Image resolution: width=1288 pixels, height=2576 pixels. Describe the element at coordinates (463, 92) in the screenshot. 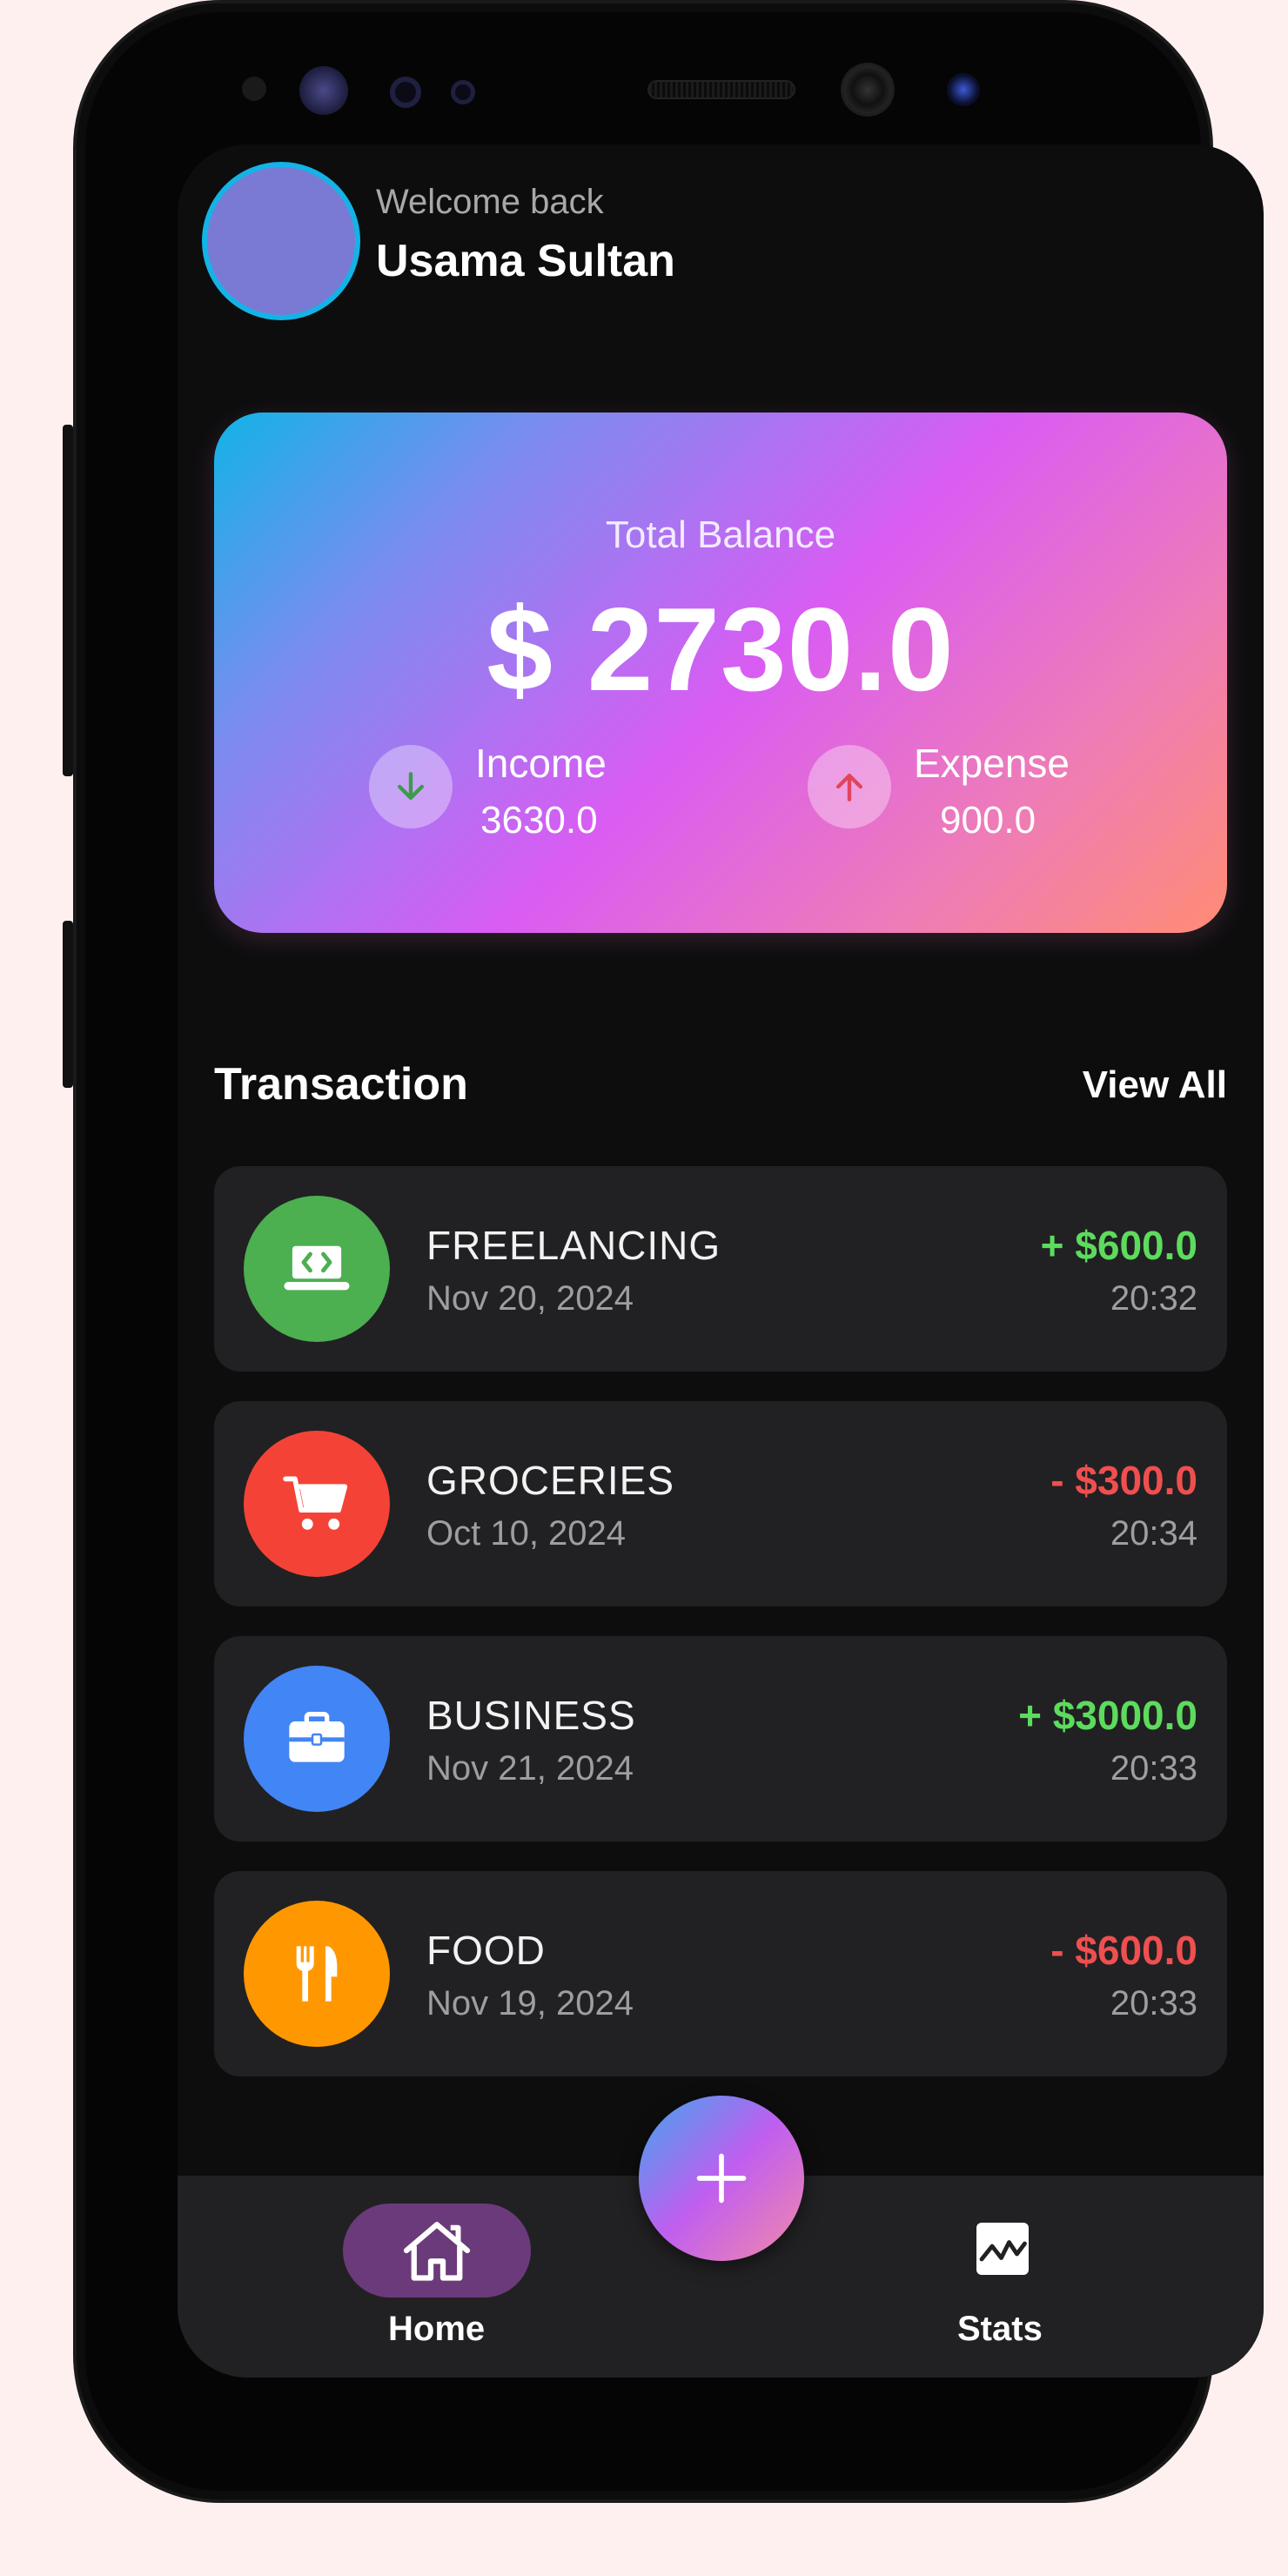

I see `sensor-ring-small` at that location.